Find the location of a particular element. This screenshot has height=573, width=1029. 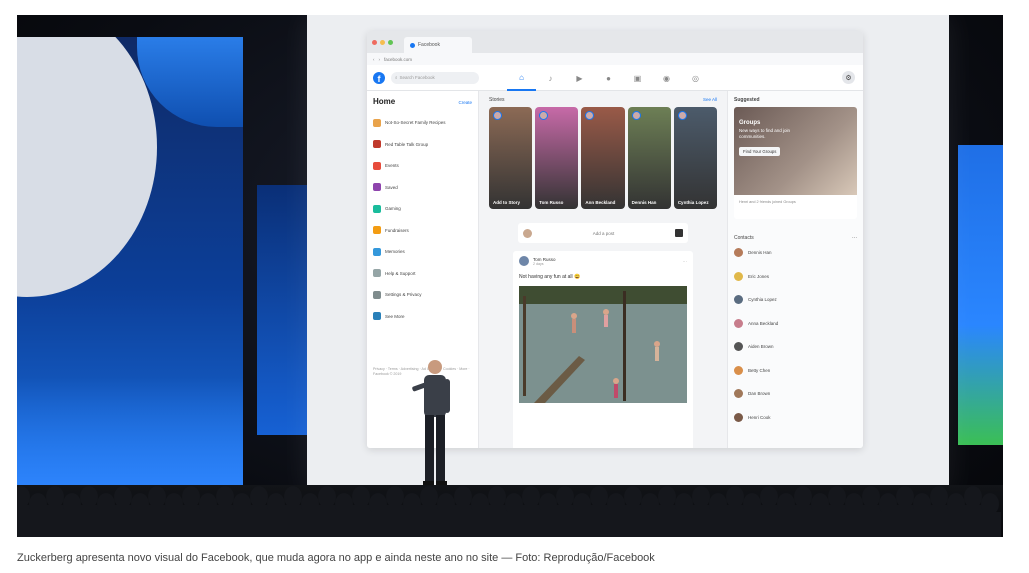

maximize-window-dot is located at coordinates (390, 42).